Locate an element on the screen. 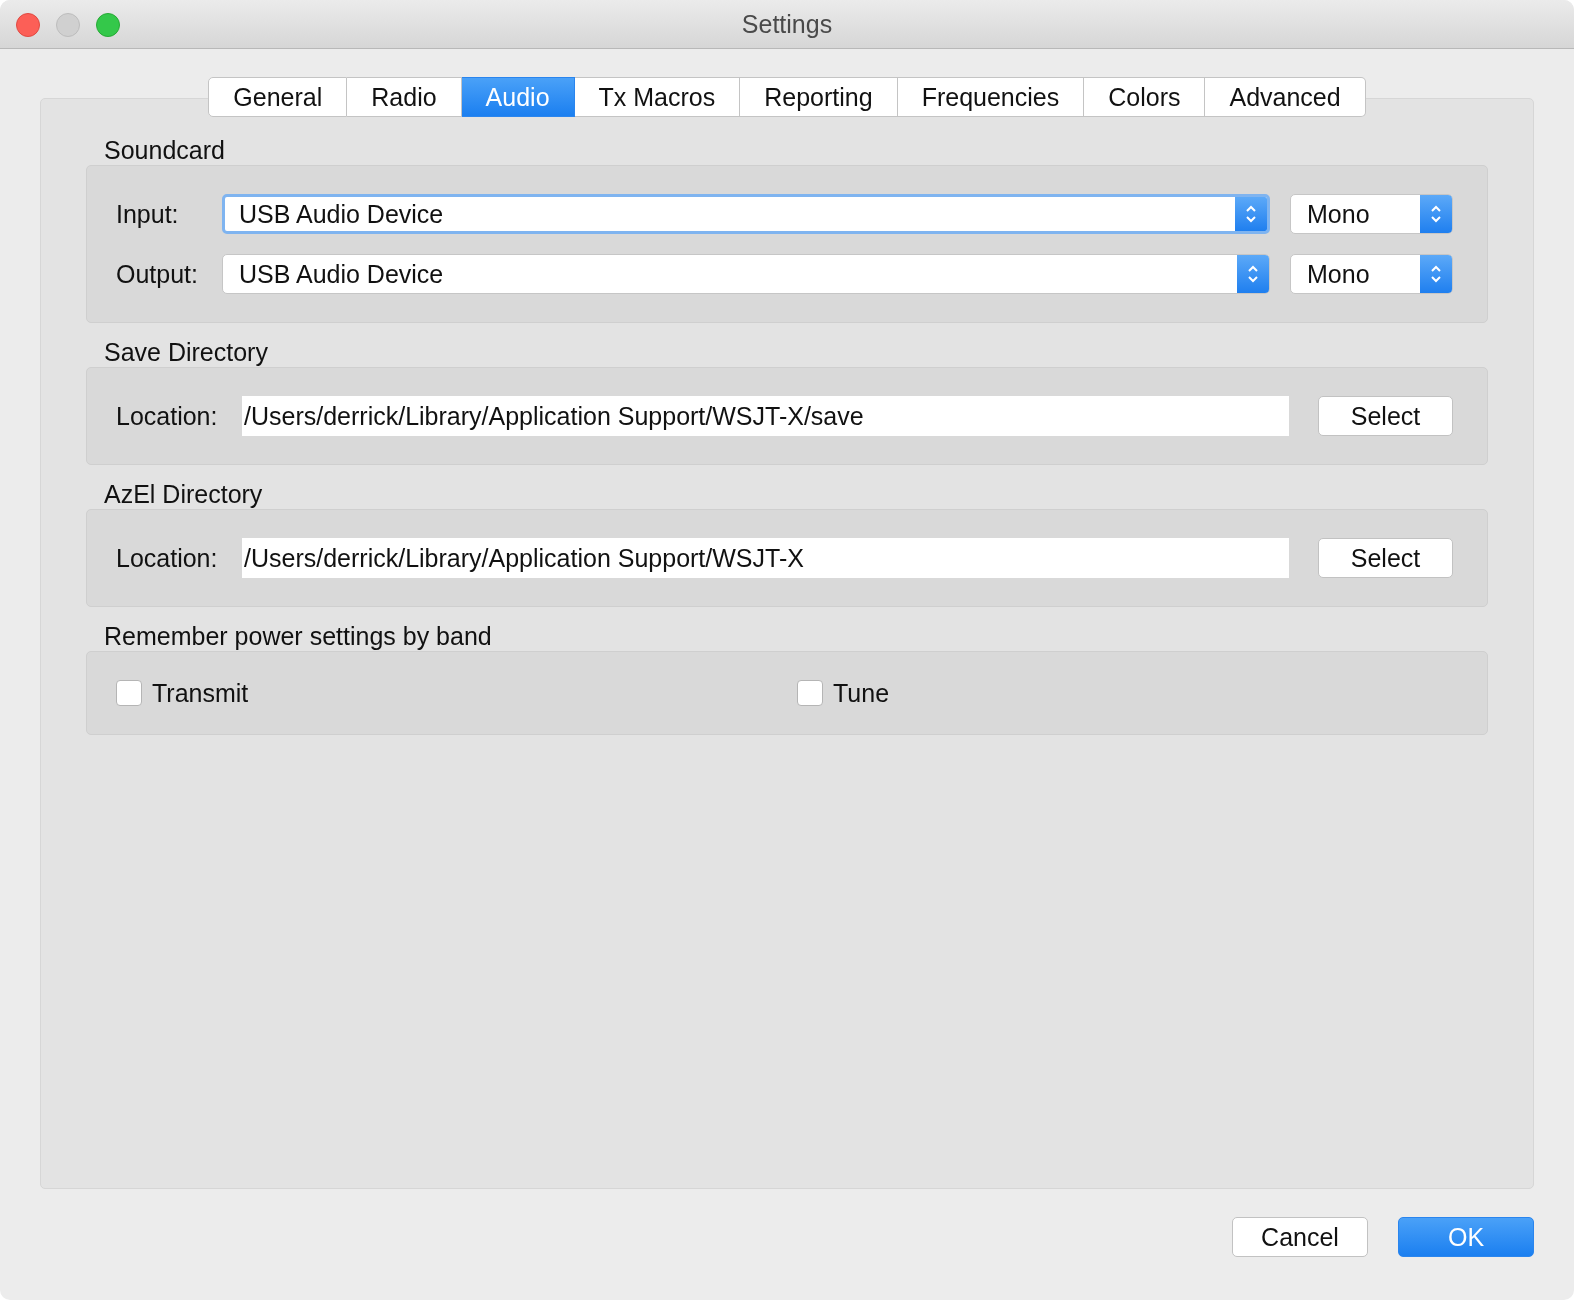 This screenshot has height=1300, width=1574. zoom-icon is located at coordinates (108, 25).